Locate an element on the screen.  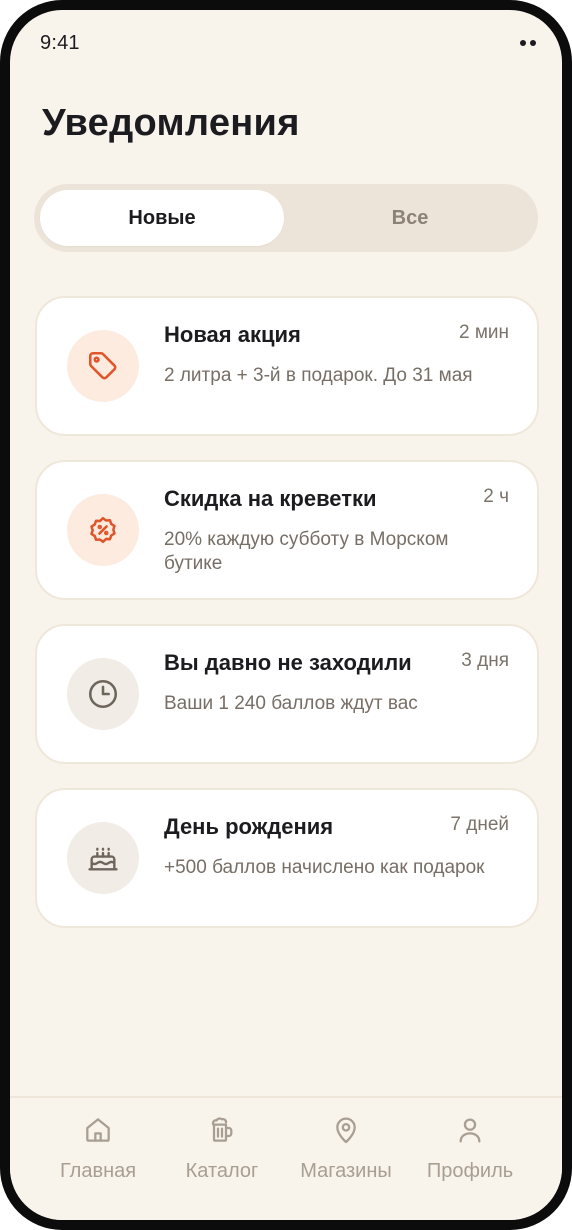
notification-time: 3 дня is located at coordinates (485, 660).